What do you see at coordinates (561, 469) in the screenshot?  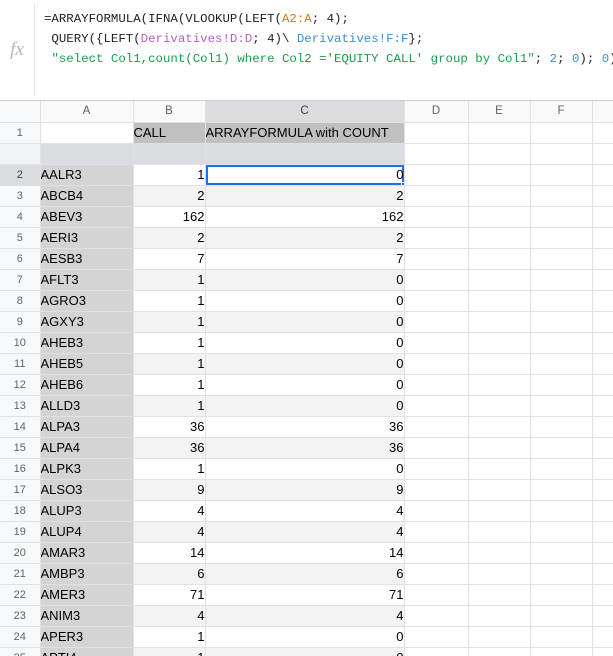 I see `cell-f16` at bounding box center [561, 469].